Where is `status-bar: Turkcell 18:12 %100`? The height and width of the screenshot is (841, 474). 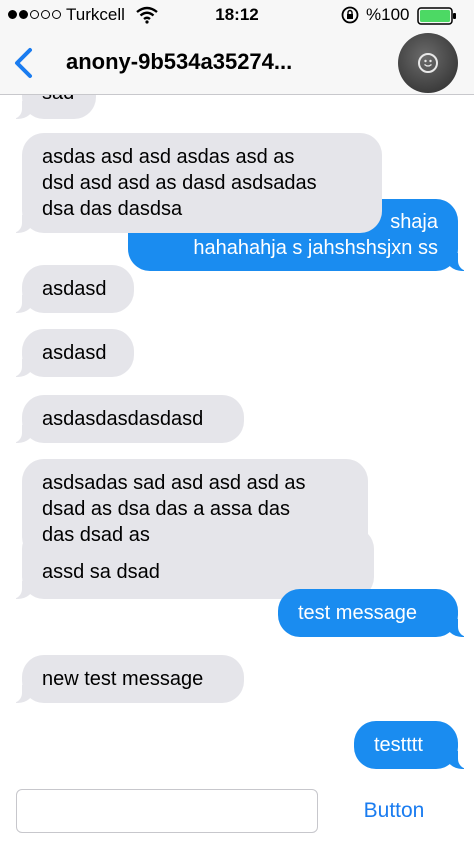
status-bar: Turkcell 18:12 %100 is located at coordinates (237, 15).